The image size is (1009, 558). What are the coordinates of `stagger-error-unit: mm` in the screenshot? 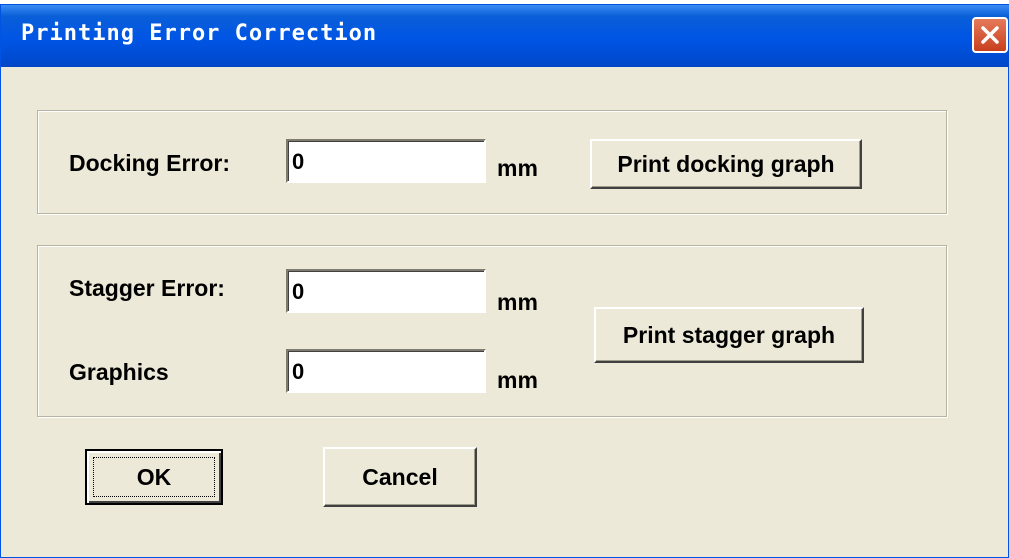 It's located at (517, 302).